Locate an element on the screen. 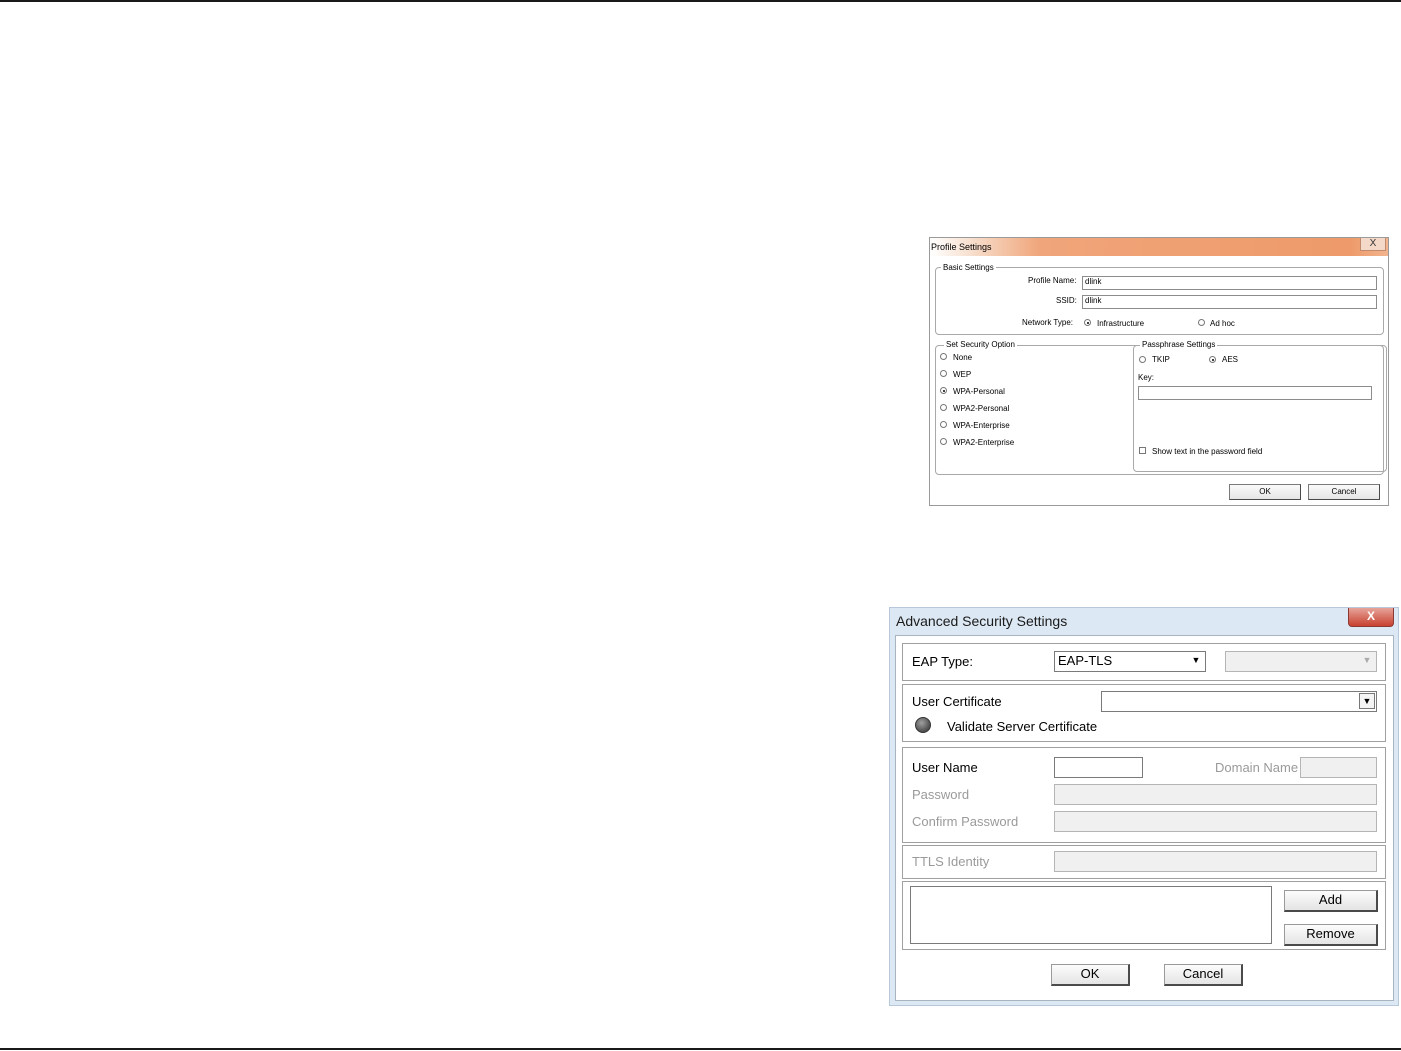  security-option-label: Set Security Option is located at coordinates (980, 344).